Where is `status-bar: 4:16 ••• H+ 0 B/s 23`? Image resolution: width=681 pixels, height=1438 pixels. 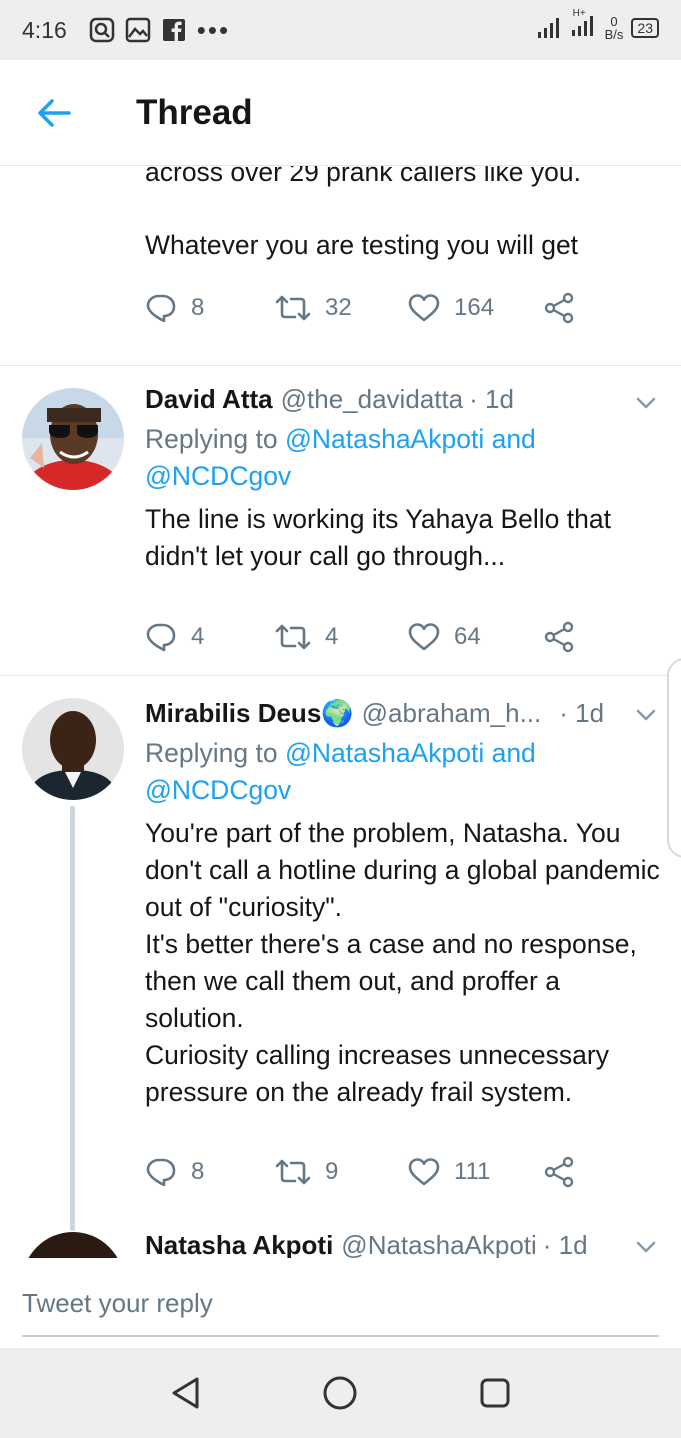
status-bar: 4:16 ••• H+ 0 B/s 23 is located at coordinates (340, 30).